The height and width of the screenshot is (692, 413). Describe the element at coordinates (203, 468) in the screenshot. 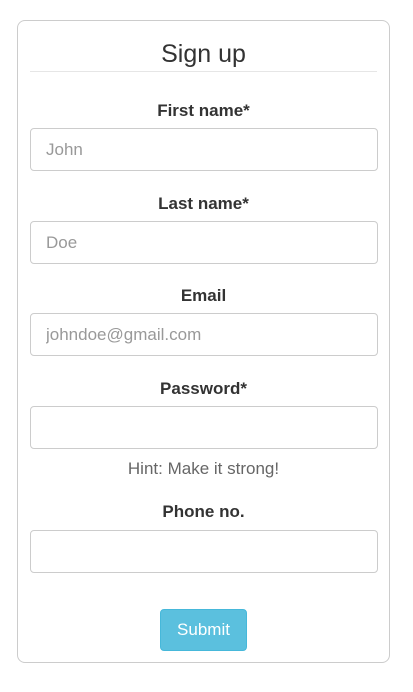

I see `password-hint: Hint: Make it strong!` at that location.